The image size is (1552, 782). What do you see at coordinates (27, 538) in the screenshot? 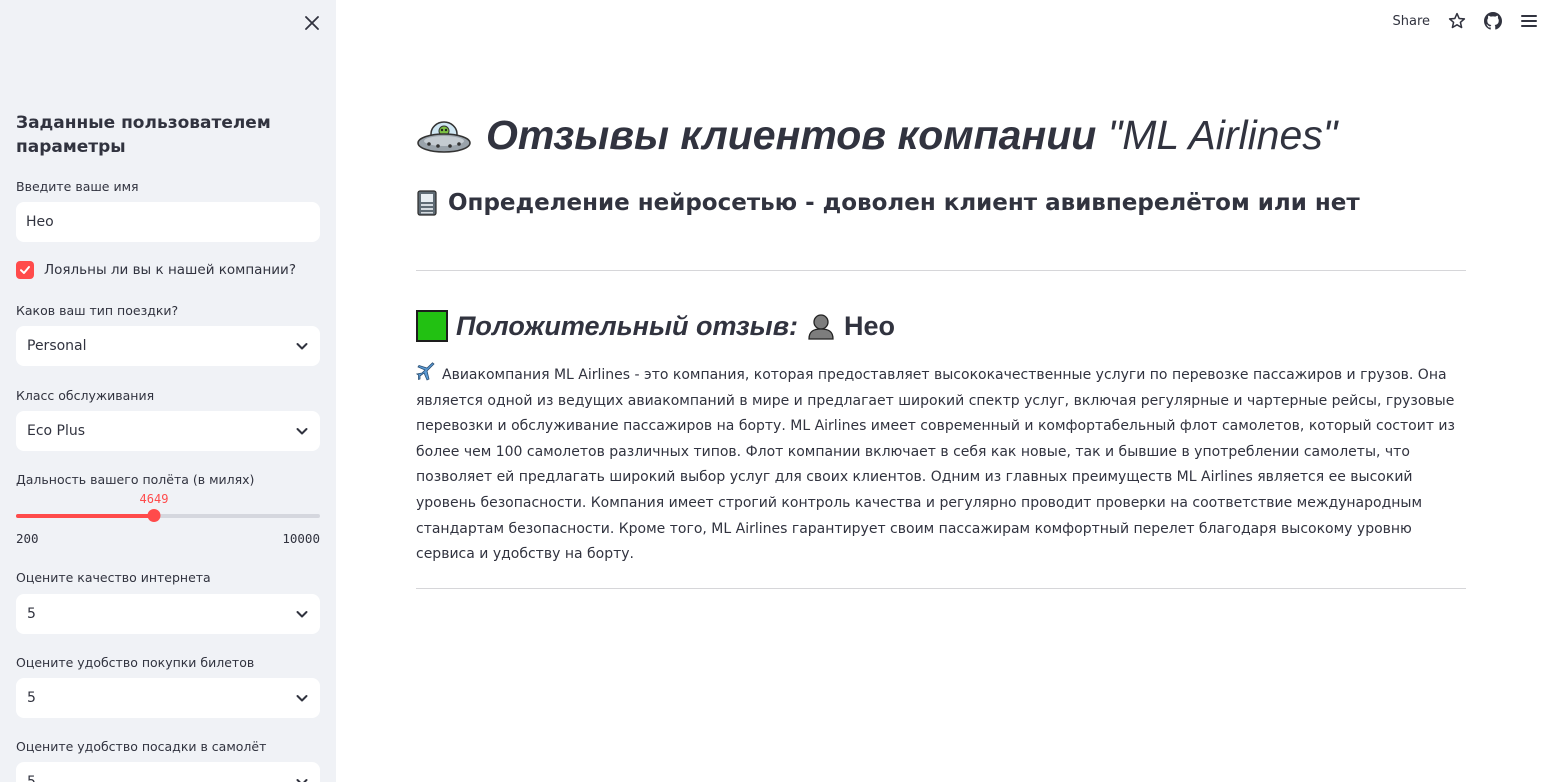
I see `distance-slider-min: 200` at bounding box center [27, 538].